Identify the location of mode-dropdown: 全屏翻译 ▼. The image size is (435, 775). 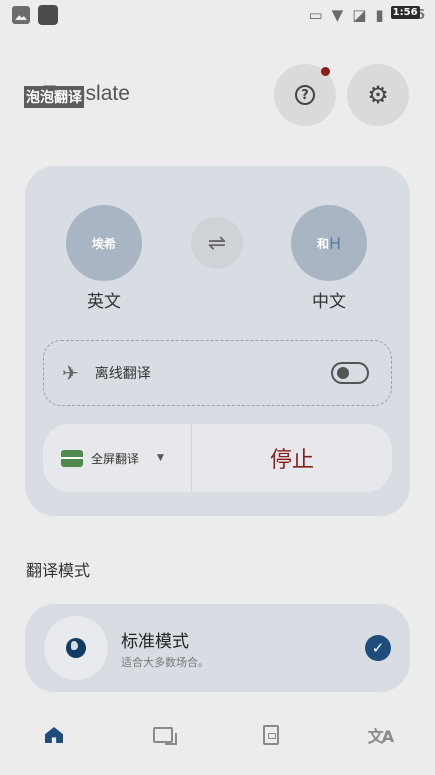
(117, 458).